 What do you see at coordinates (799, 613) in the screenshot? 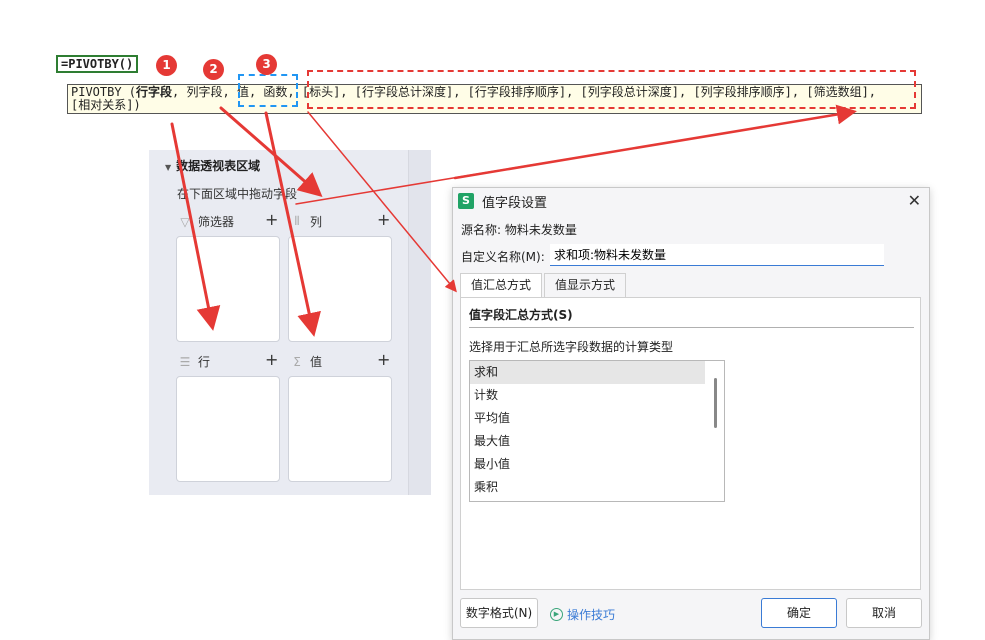
I see `ok-button: 确定` at bounding box center [799, 613].